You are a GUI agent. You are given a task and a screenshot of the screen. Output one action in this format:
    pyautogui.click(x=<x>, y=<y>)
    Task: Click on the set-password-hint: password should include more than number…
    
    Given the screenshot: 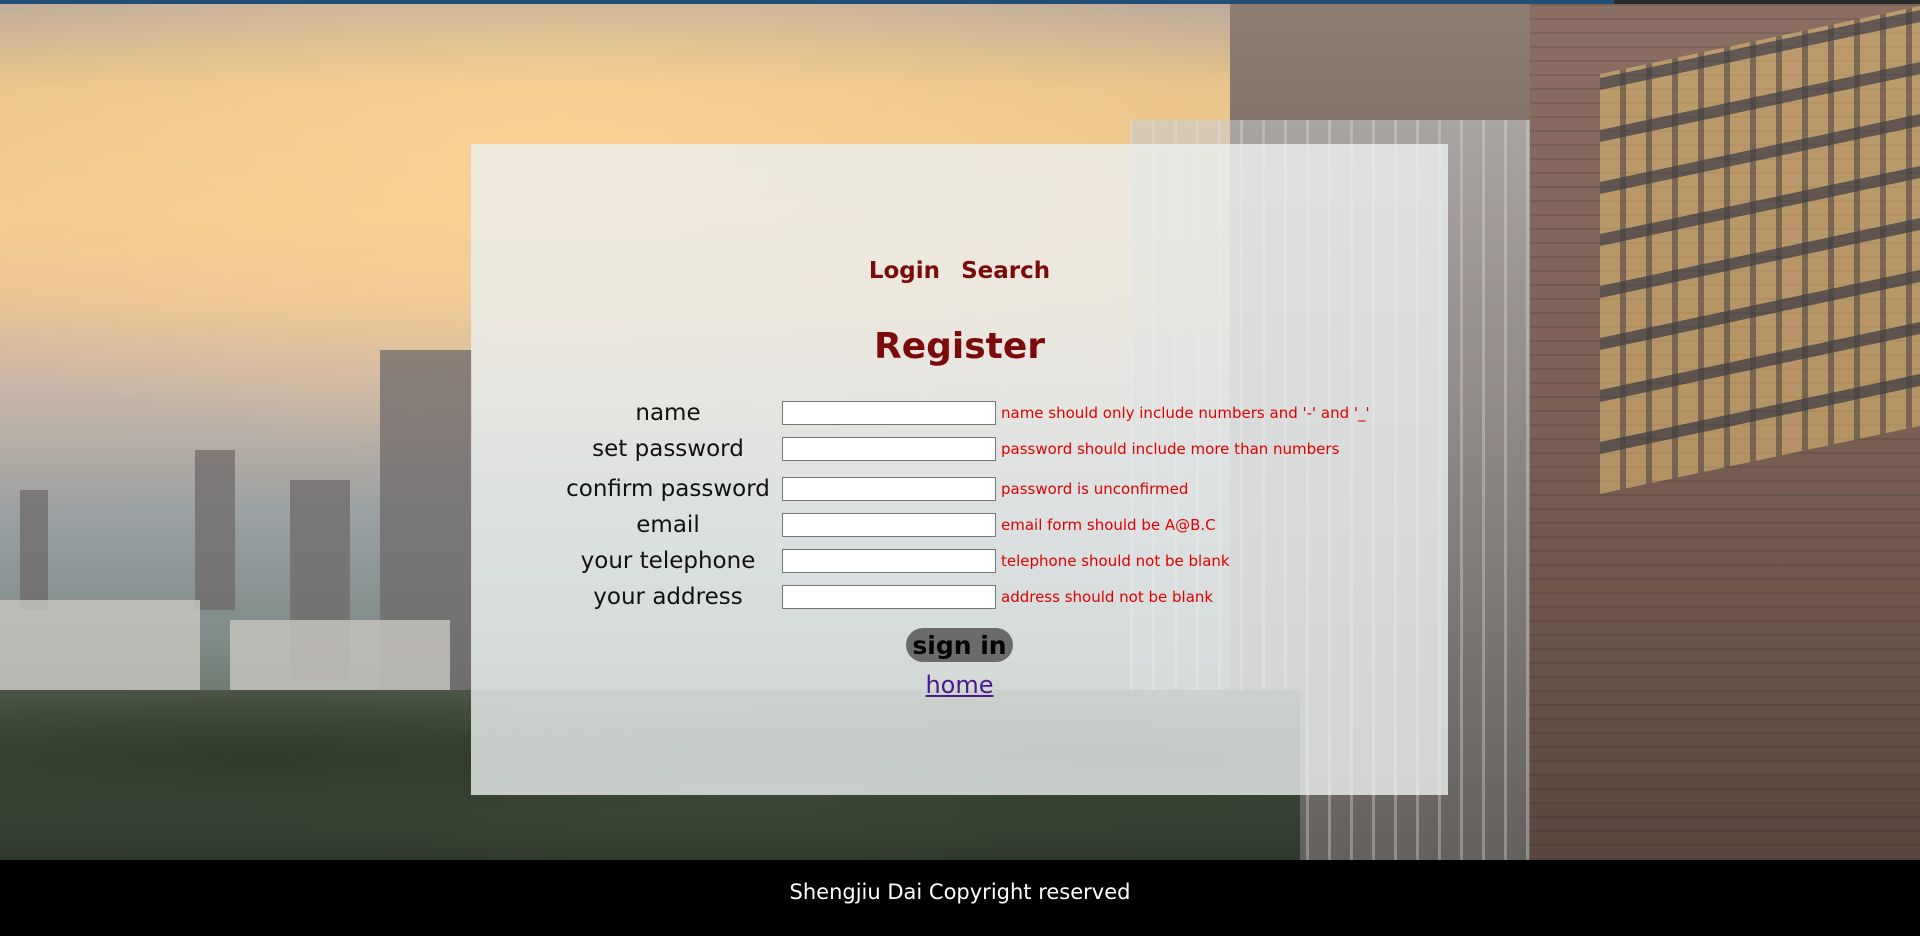 What is the action you would take?
    pyautogui.click(x=1170, y=449)
    